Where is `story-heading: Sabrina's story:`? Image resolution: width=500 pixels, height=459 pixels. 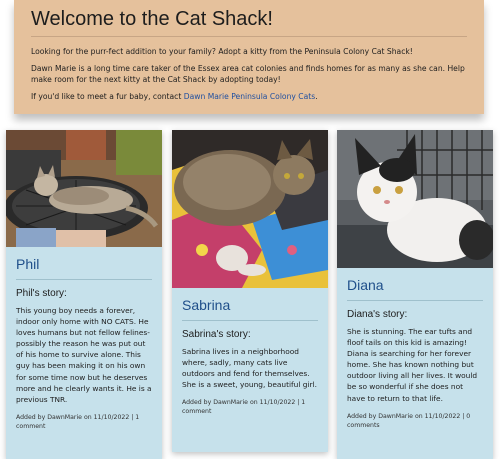 story-heading: Sabrina's story: is located at coordinates (216, 334).